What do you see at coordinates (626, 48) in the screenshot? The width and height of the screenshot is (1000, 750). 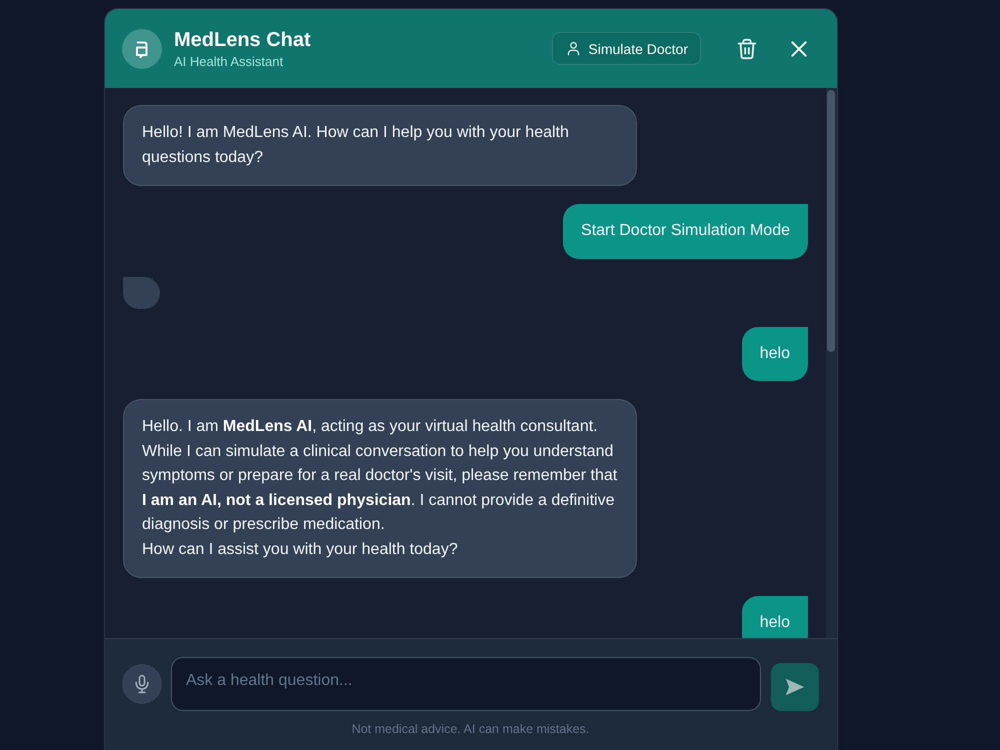 I see `simulate-doctor-button: Simulate Doctor` at bounding box center [626, 48].